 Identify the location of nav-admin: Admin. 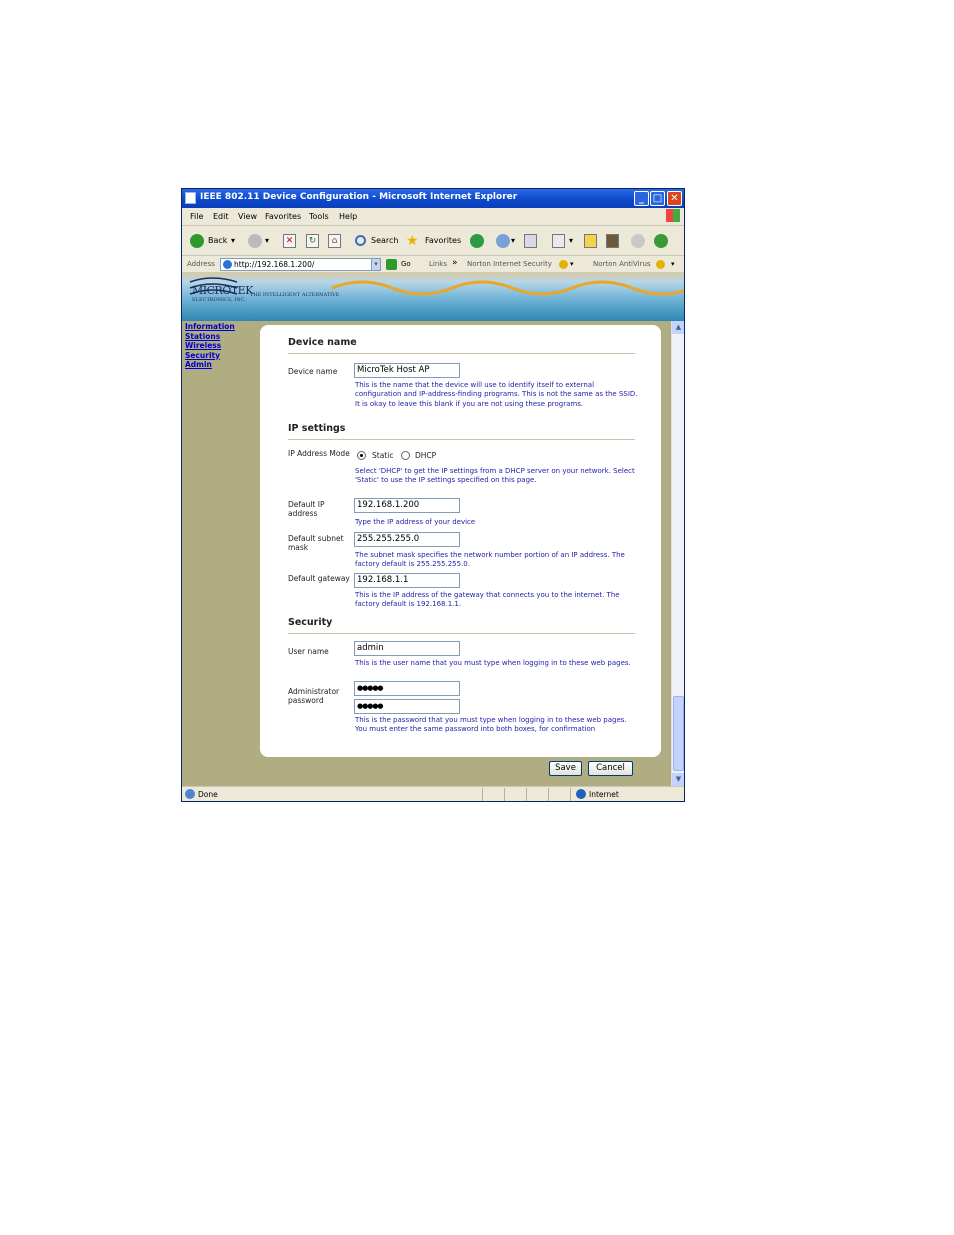
(219, 365).